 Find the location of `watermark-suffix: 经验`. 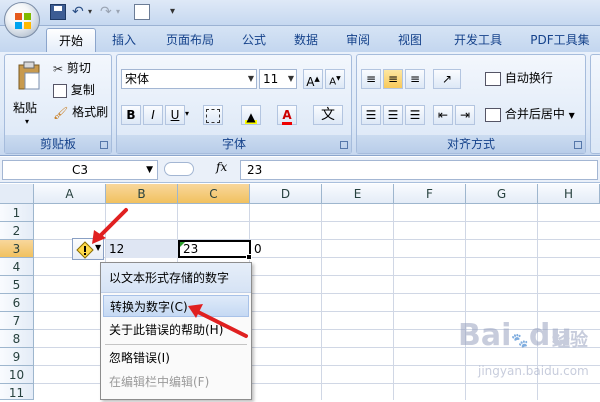

watermark-suffix: 经验 is located at coordinates (570, 340).